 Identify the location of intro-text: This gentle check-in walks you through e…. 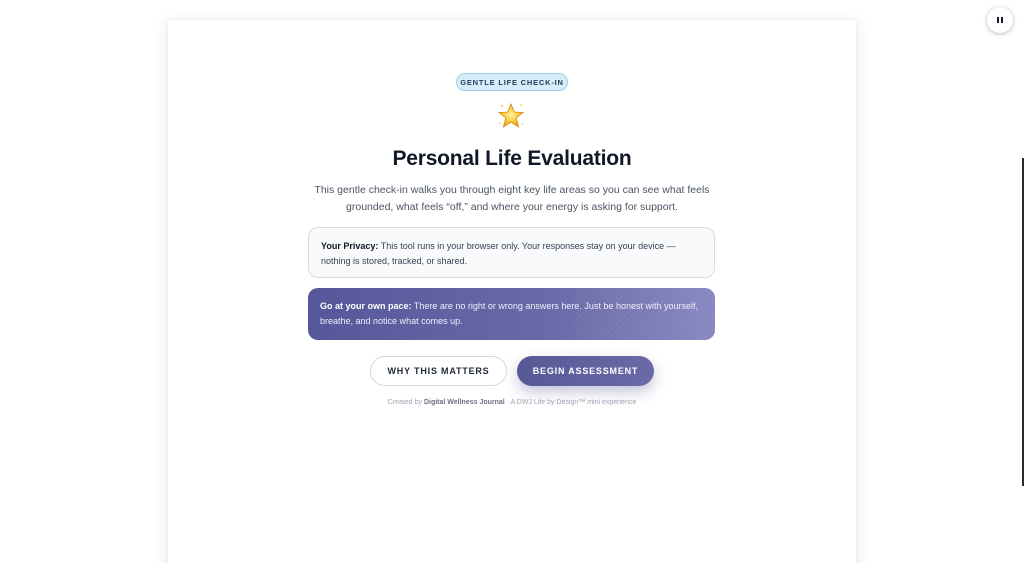
(512, 198).